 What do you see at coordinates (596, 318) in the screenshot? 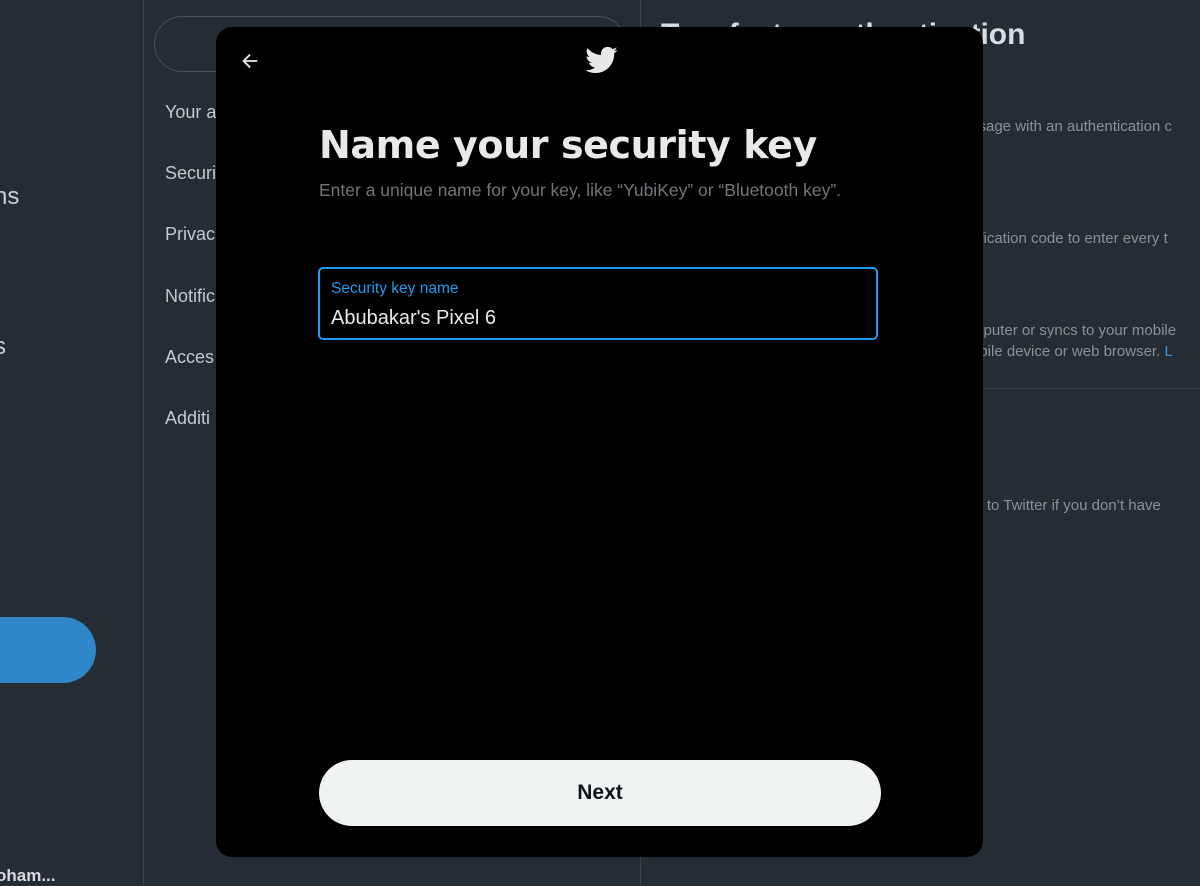
I see `security-key-name-input` at bounding box center [596, 318].